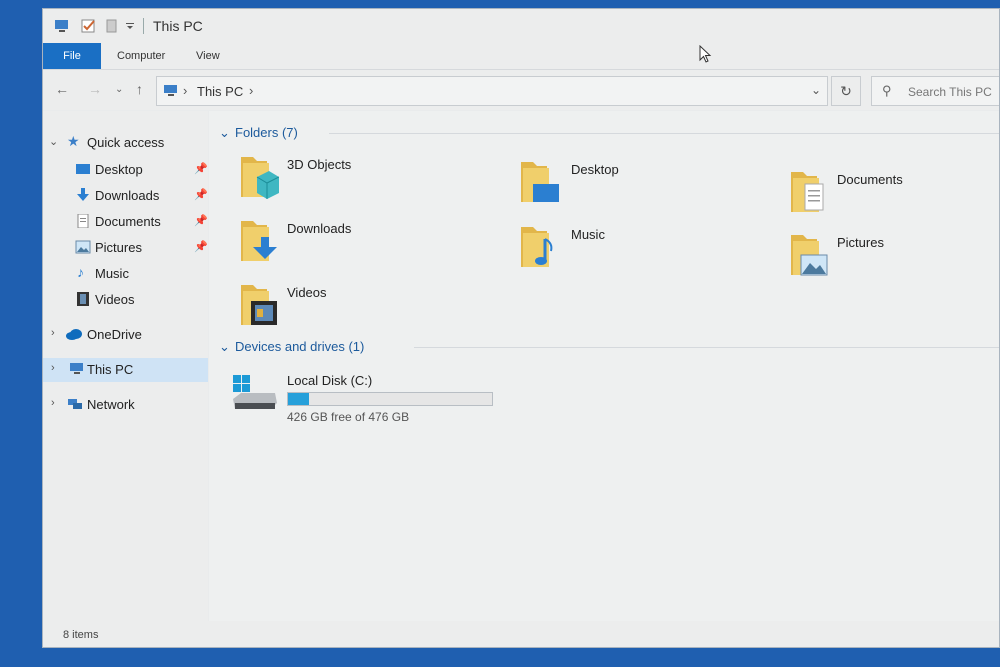 The height and width of the screenshot is (667, 1000). I want to click on drive-name: Local Disk (C:), so click(330, 380).